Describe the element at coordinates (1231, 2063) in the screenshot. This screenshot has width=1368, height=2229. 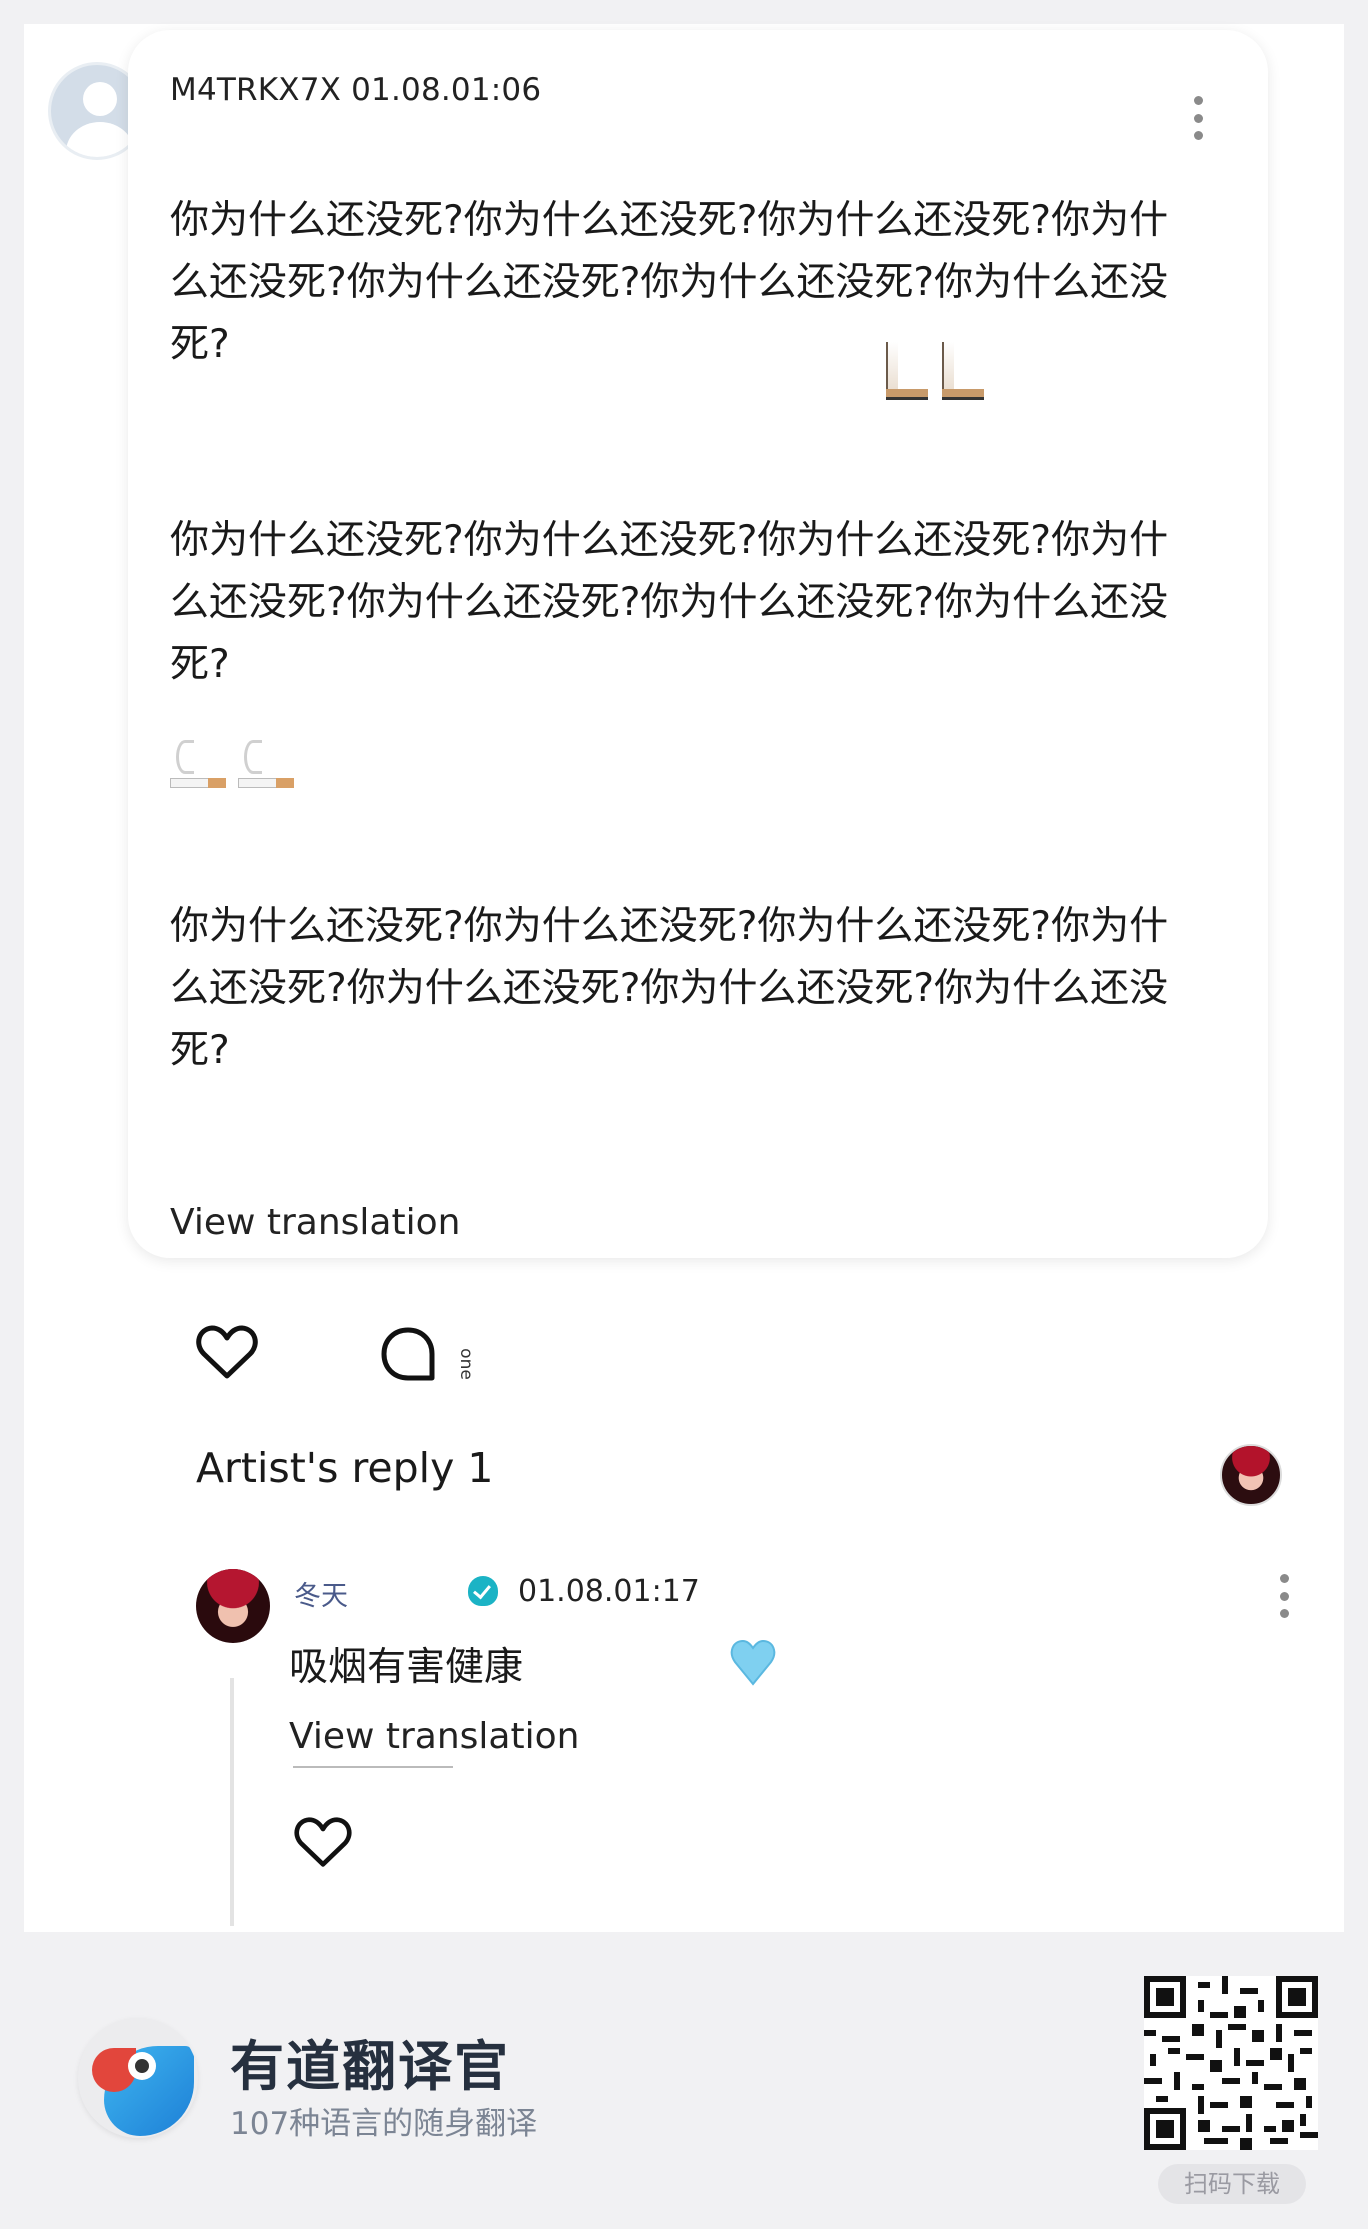
I see `qr-code-icon` at that location.